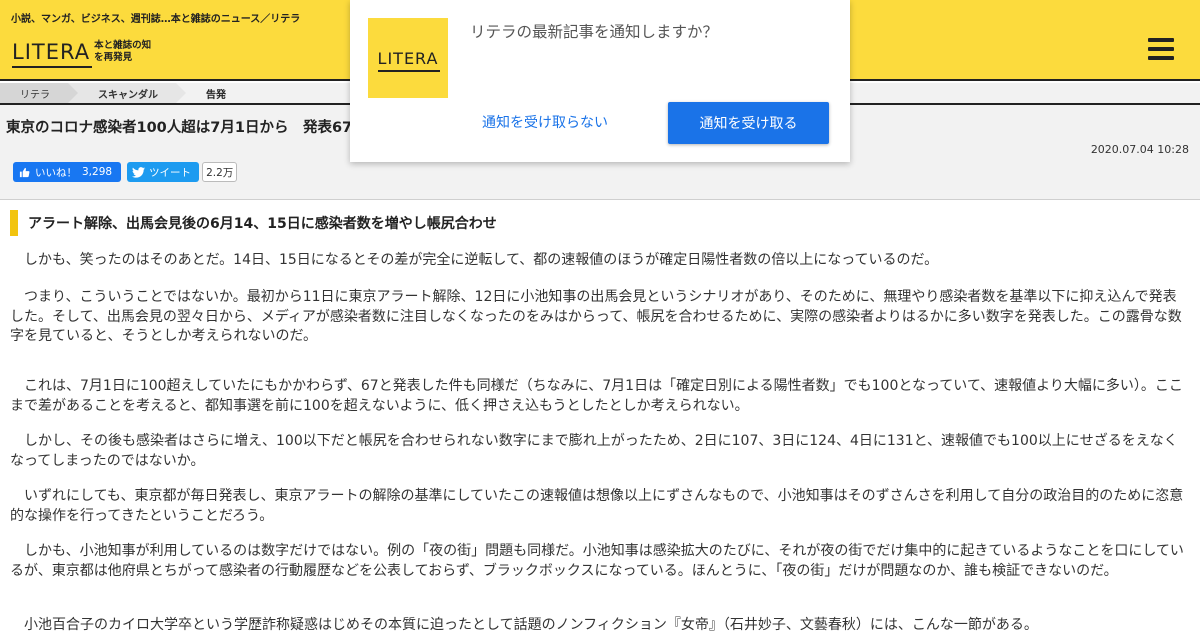 This screenshot has width=1200, height=636. I want to click on site-logo: LITERA 本と雑誌の知を再発見, so click(83, 52).